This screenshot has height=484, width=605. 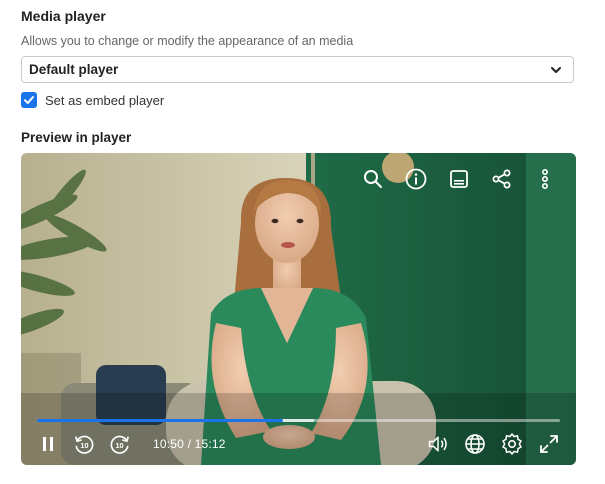 I want to click on progress-played, so click(x=160, y=420).